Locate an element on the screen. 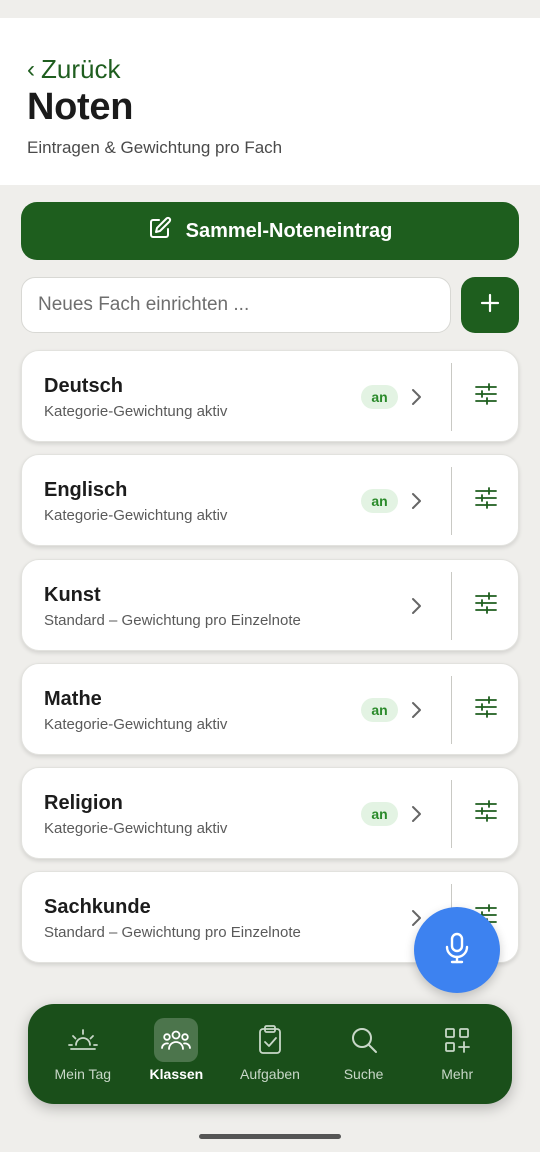 Image resolution: width=540 pixels, height=1152 pixels. status-bar-area is located at coordinates (270, 9).